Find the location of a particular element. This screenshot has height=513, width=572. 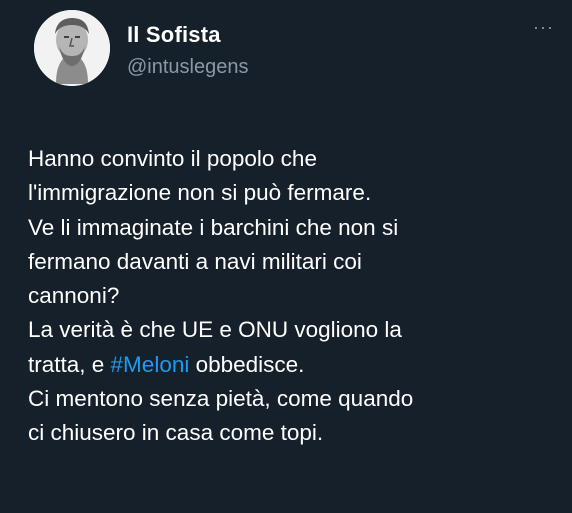

more-options-icon: ··· is located at coordinates (543, 27).